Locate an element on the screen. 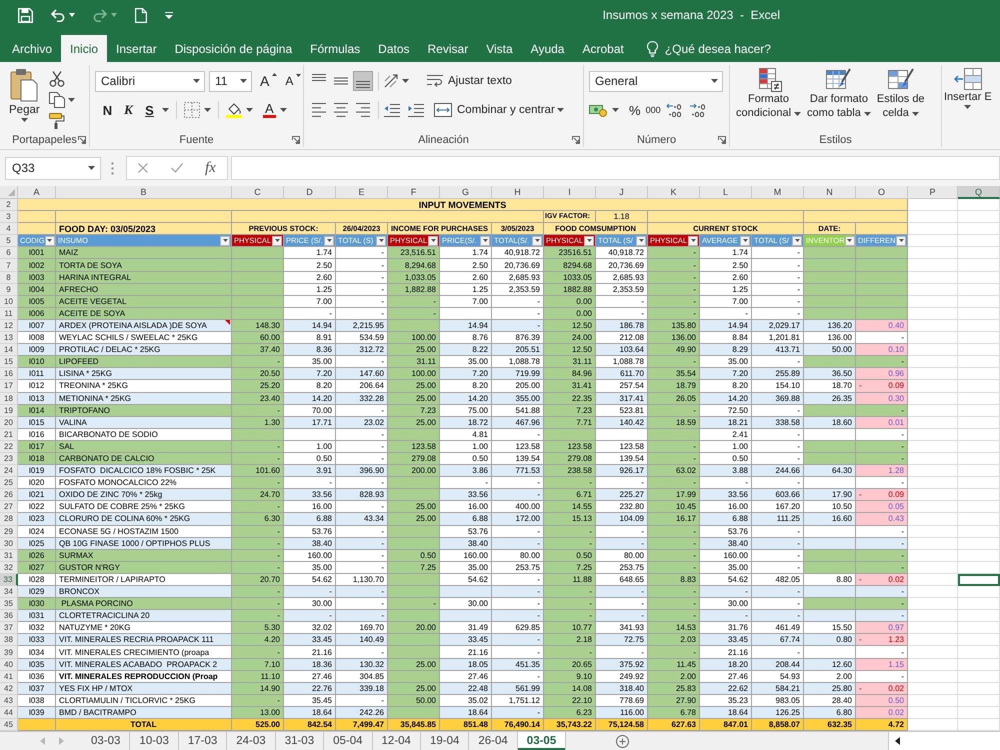 Image resolution: width=1000 pixels, height=750 pixels. empty-cell is located at coordinates (979, 676).